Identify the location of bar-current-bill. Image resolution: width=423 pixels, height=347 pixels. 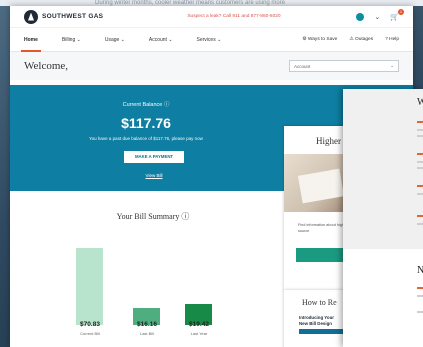
(89, 286).